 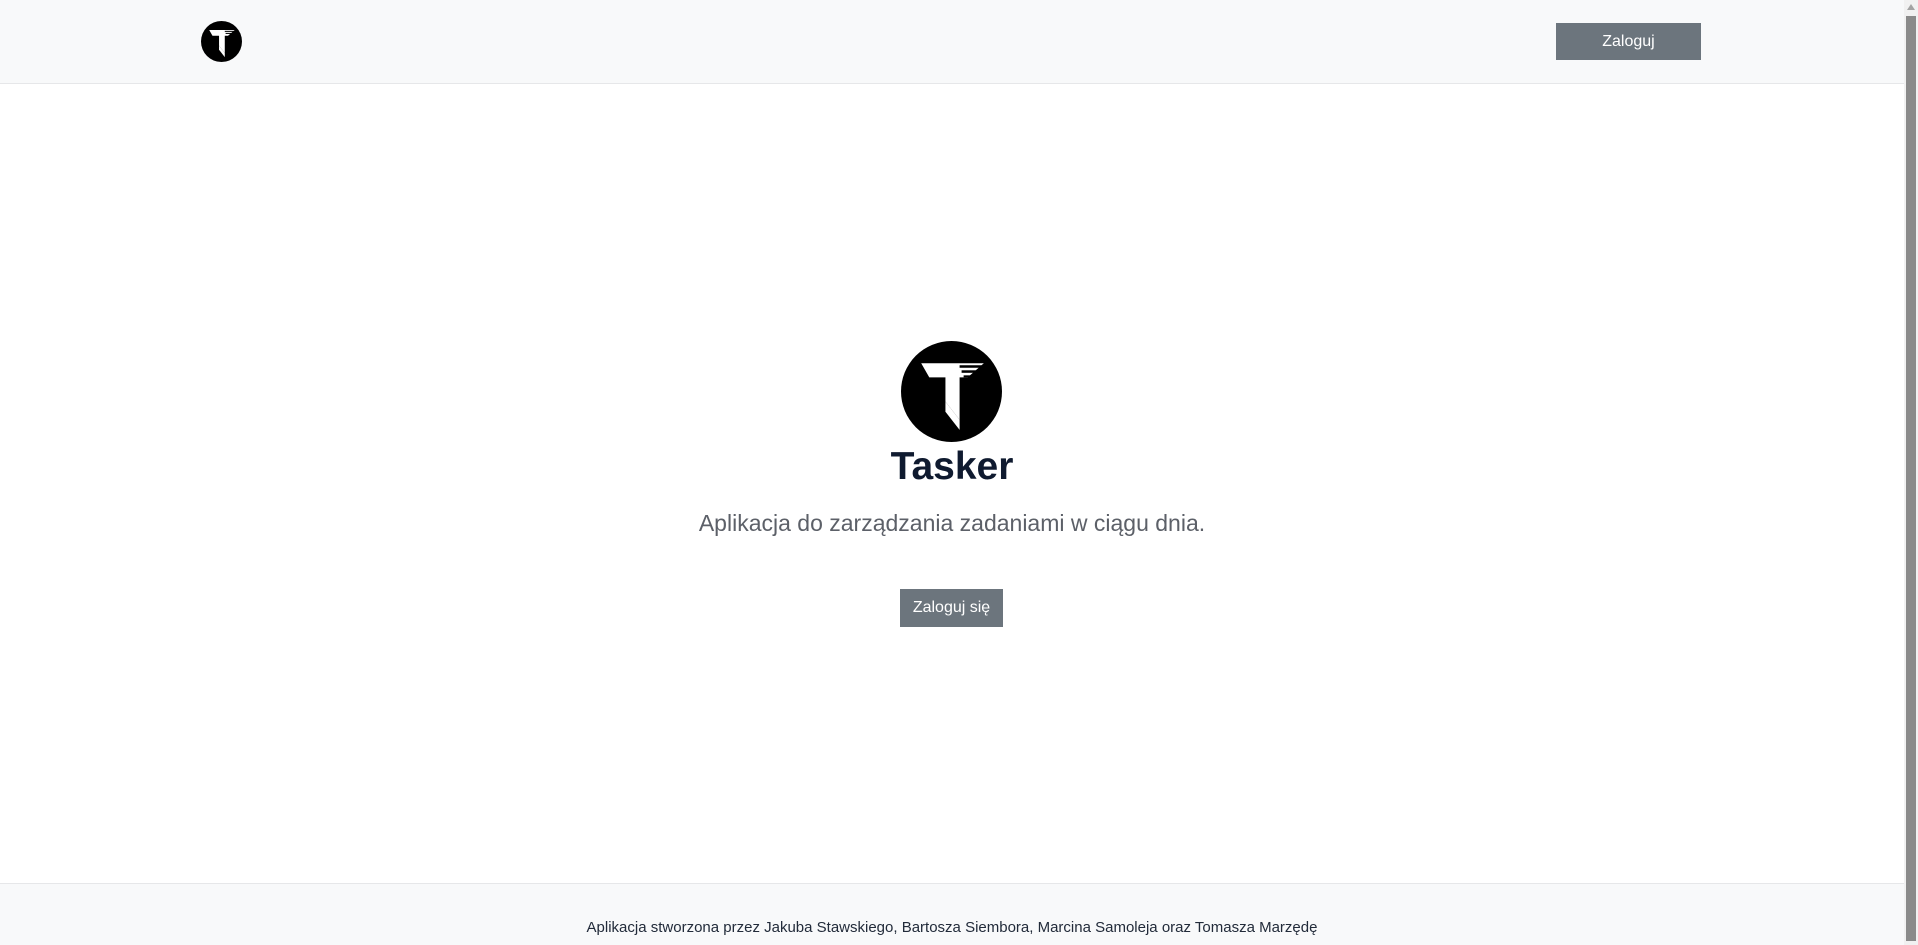 I want to click on login-button: Zaloguj się, so click(x=951, y=608).